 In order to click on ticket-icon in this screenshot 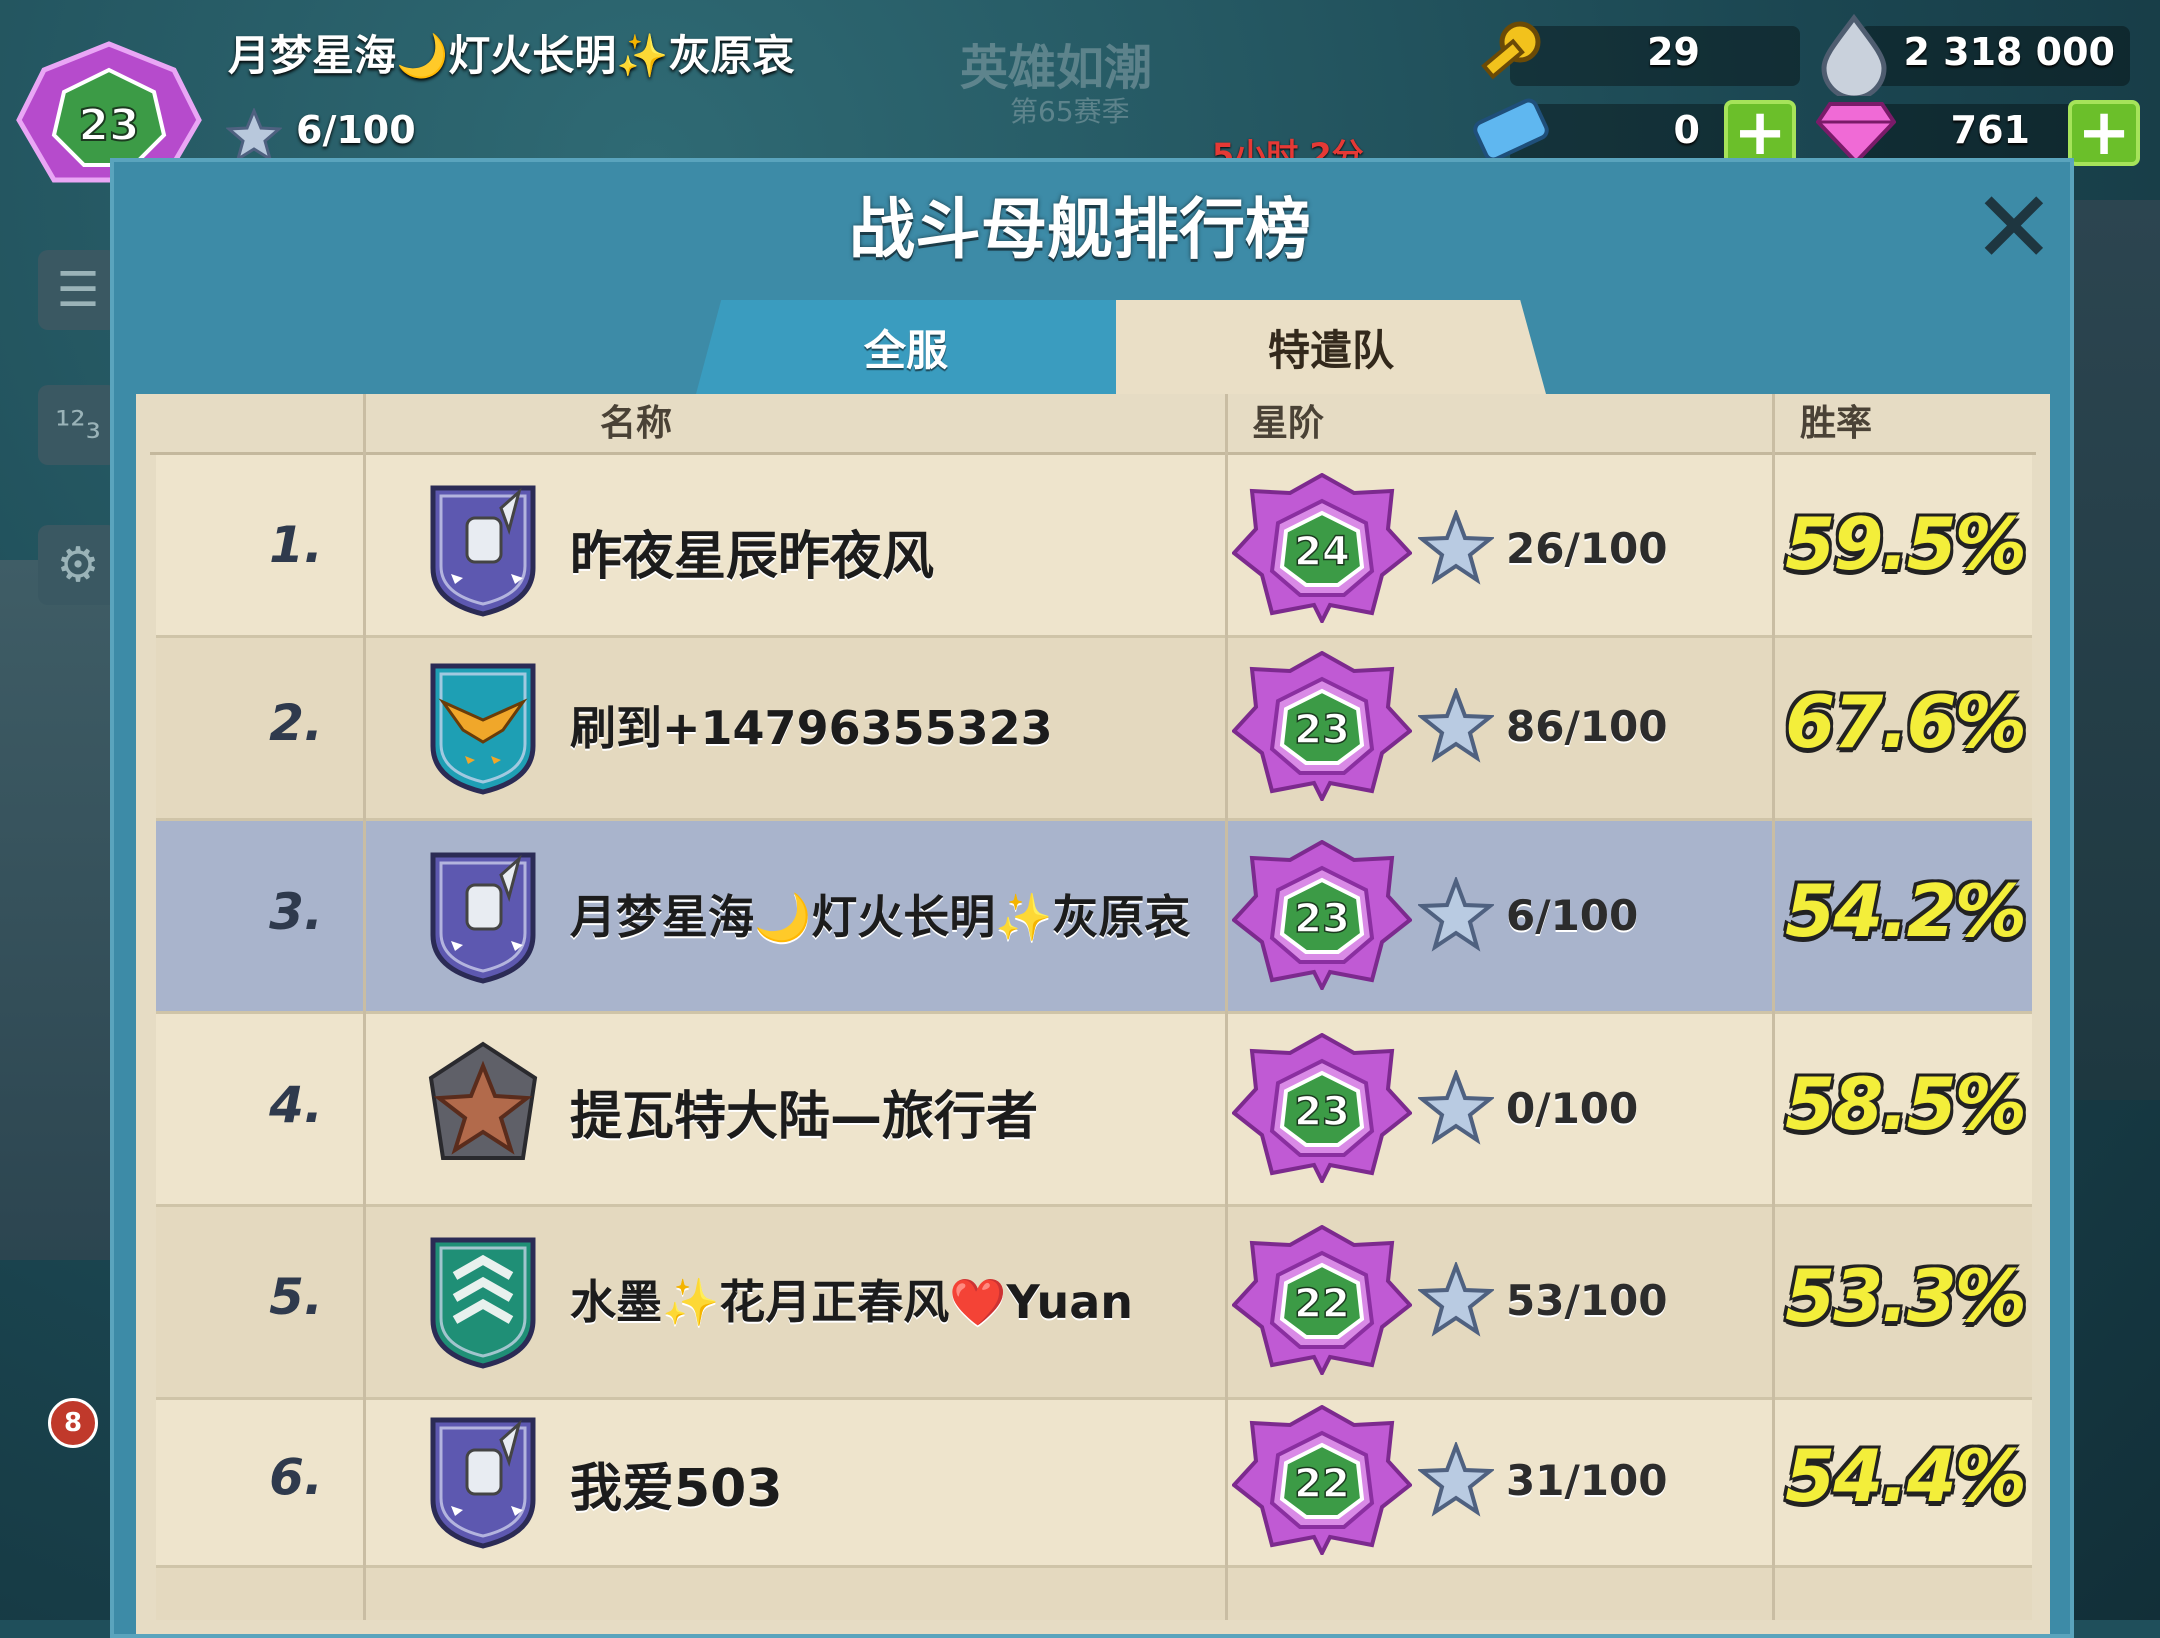, I will do `click(1511, 130)`.